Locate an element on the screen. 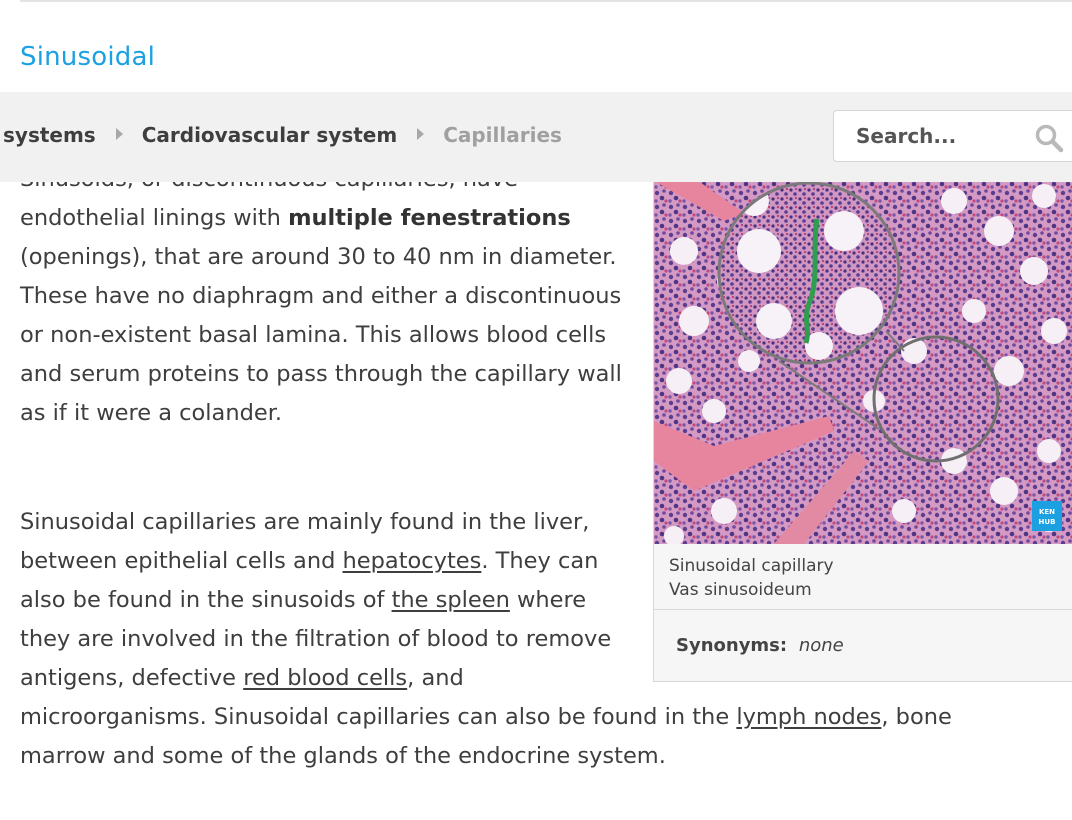 The width and height of the screenshot is (1072, 820). breadcrumb-bar: systems Cardiovascular system Capillaries is located at coordinates (536, 137).